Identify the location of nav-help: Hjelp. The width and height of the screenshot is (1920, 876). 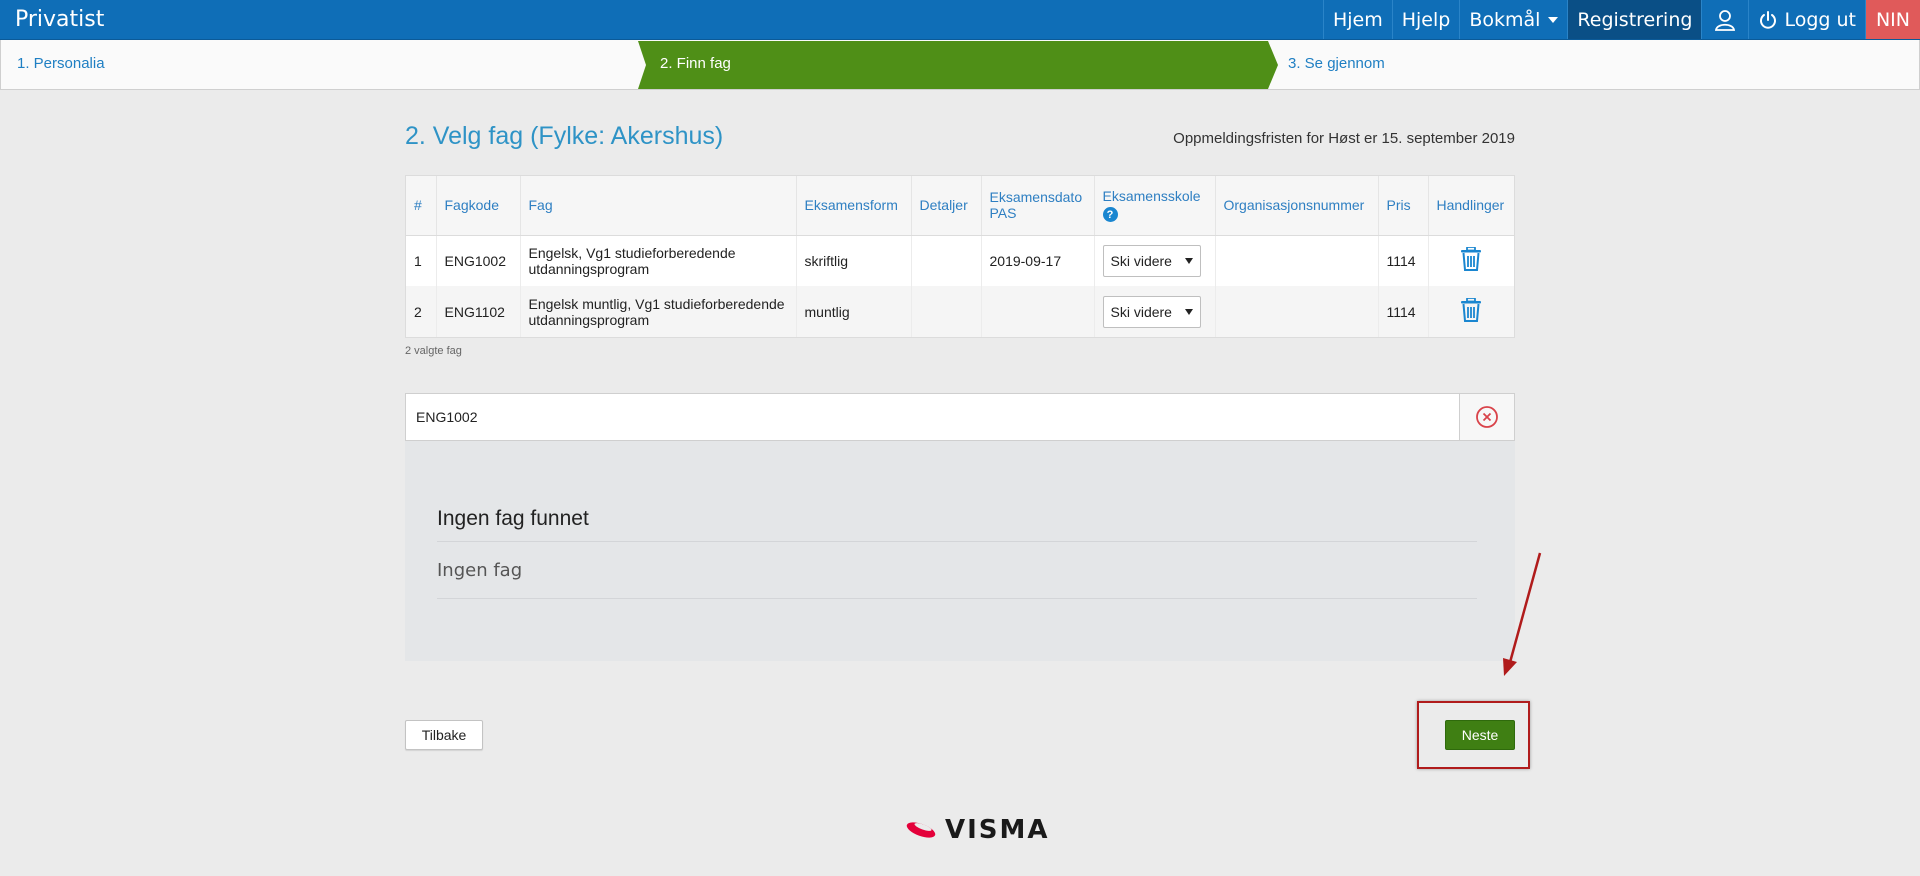
(1425, 19).